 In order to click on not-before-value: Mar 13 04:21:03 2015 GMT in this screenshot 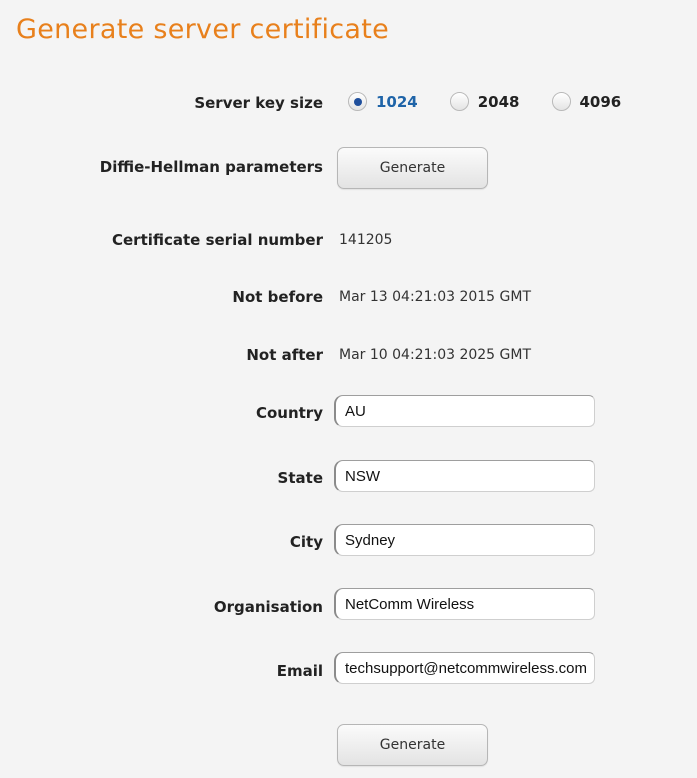, I will do `click(435, 297)`.